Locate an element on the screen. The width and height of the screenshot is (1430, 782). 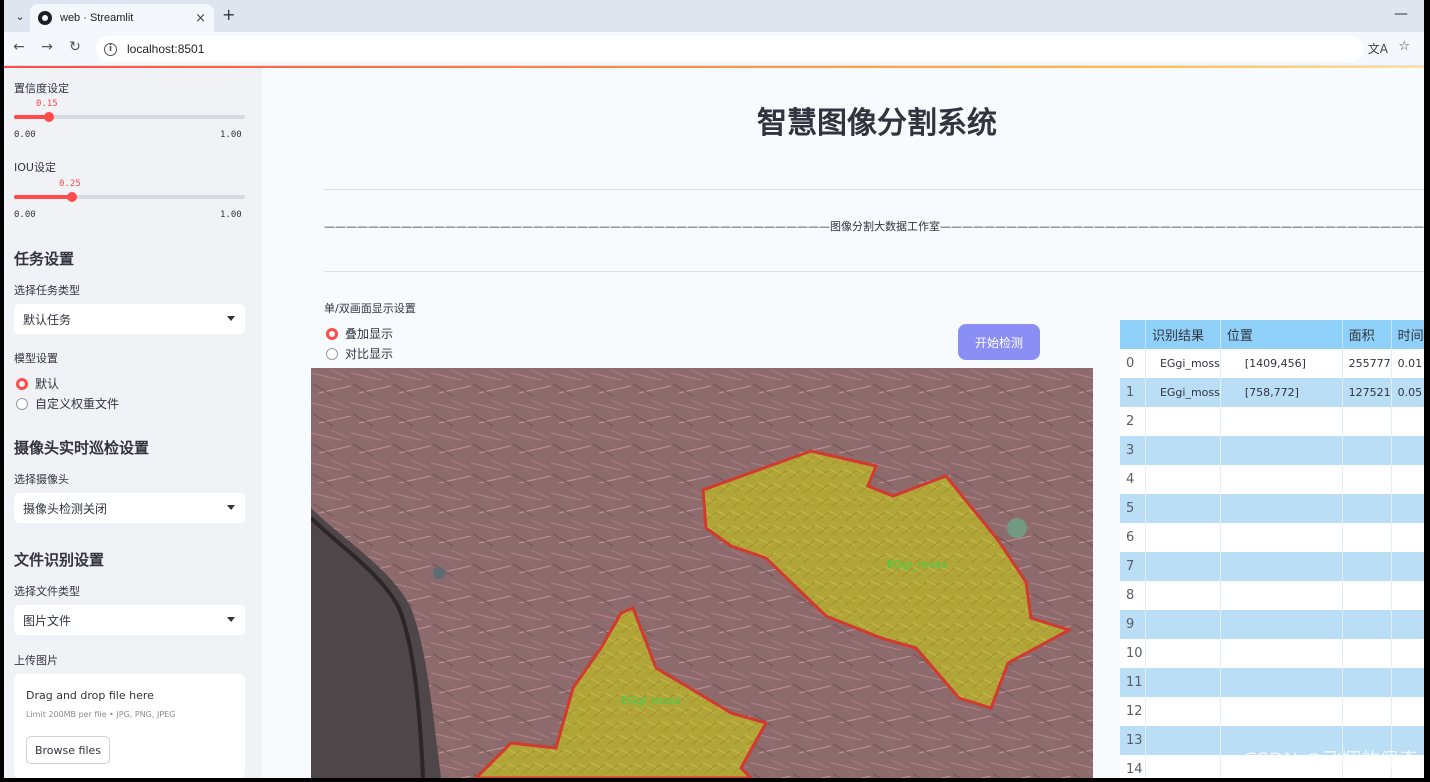
mask-label-2: EGgi_moss is located at coordinates (651, 700).